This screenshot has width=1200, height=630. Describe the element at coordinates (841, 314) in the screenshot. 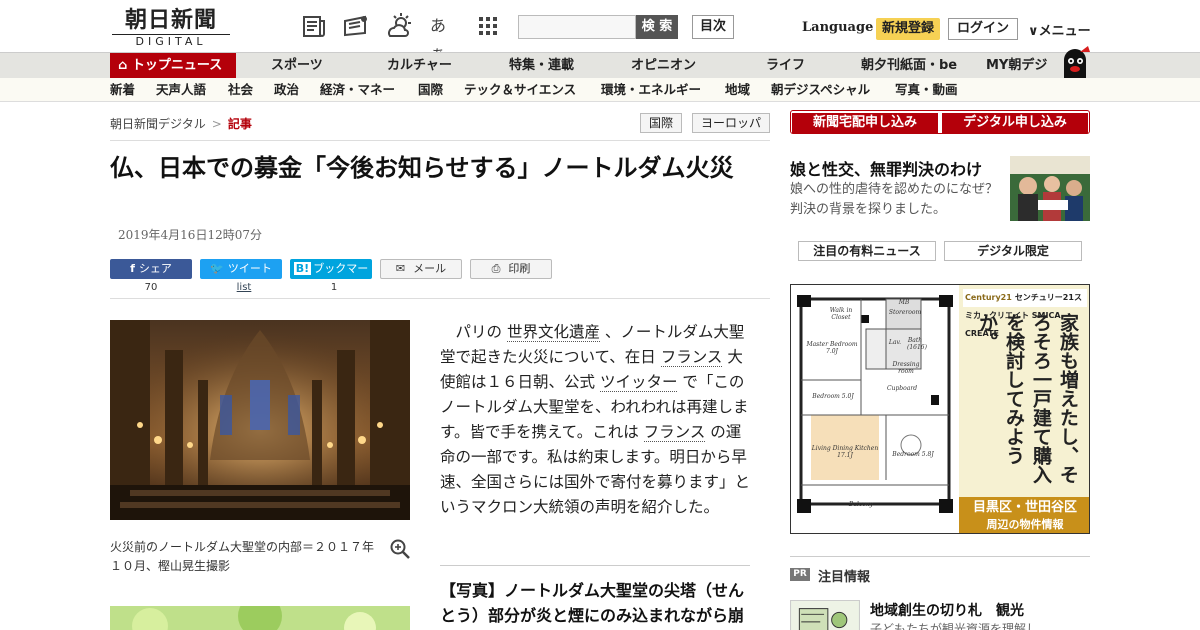

I see `floor-plan-label: Walk in Closet` at that location.